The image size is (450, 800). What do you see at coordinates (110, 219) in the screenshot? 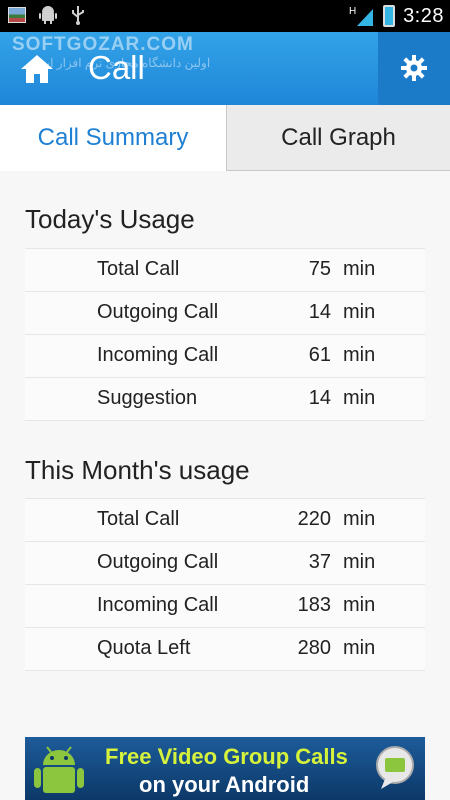
I see `today-usage-title: Today's Usage` at bounding box center [110, 219].